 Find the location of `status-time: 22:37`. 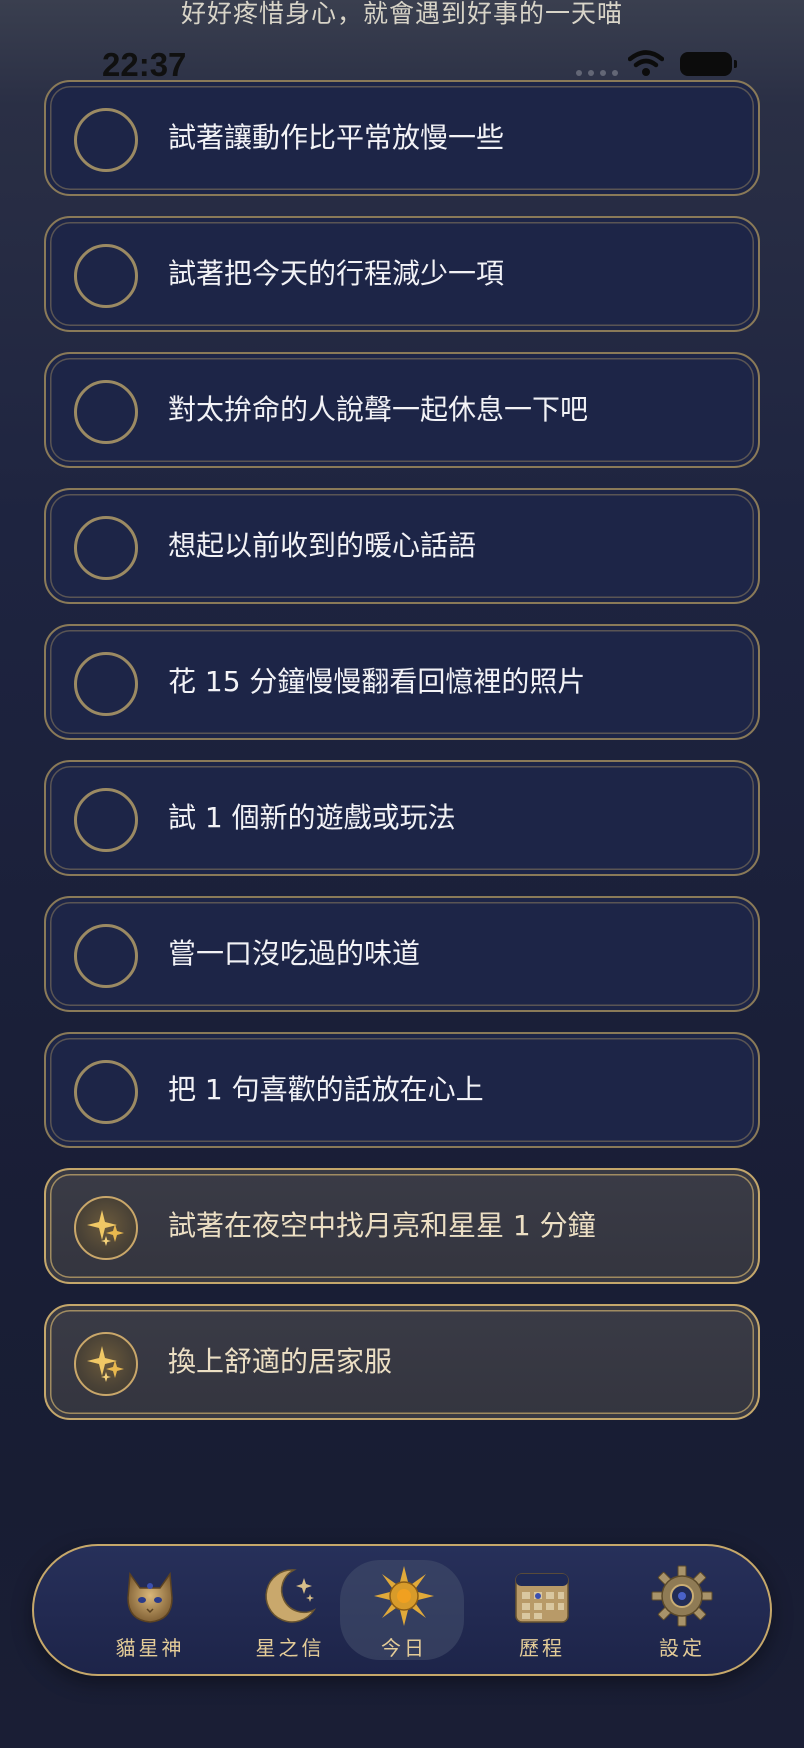

status-time: 22:37 is located at coordinates (144, 64).